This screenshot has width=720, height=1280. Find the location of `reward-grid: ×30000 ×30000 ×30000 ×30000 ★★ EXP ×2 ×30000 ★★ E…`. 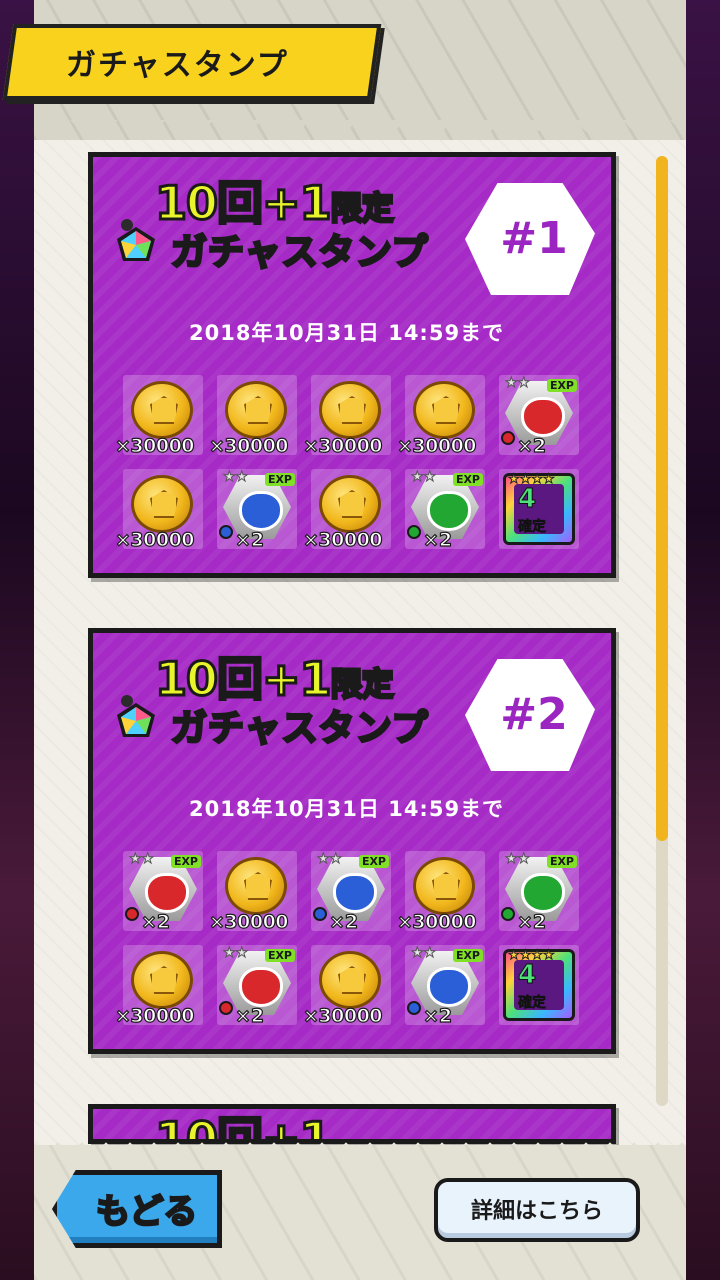

reward-grid: ×30000 ×30000 ×30000 ×30000 ★★ EXP ×2 ×30000 ★★ E… is located at coordinates (346, 463).